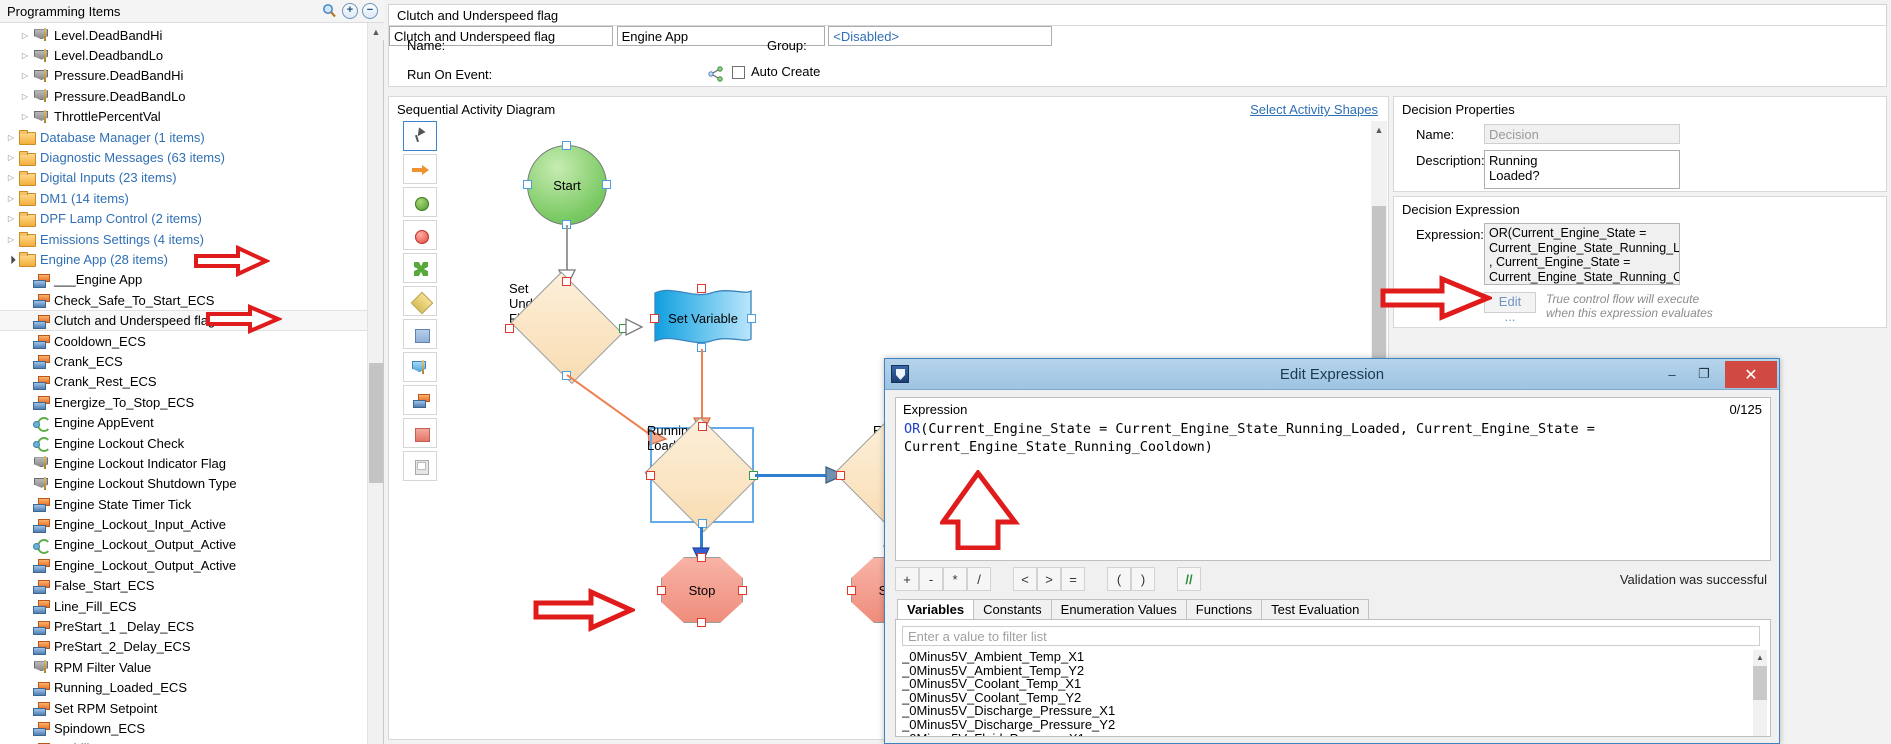 The height and width of the screenshot is (744, 1891). Describe the element at coordinates (567, 185) in the screenshot. I see `start-node: Start` at that location.